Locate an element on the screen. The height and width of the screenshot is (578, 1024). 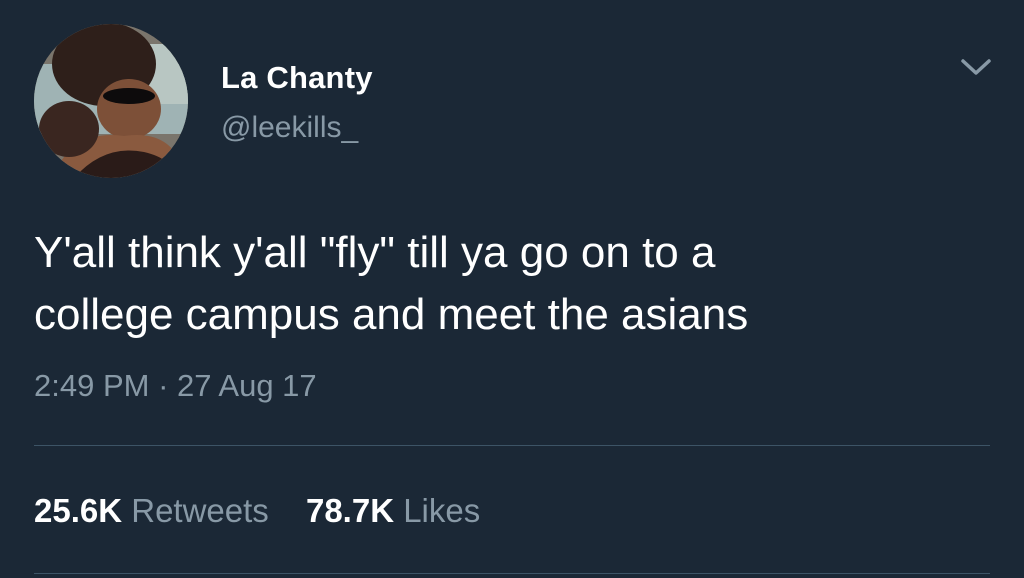
chevron-down-icon is located at coordinates (976, 67).